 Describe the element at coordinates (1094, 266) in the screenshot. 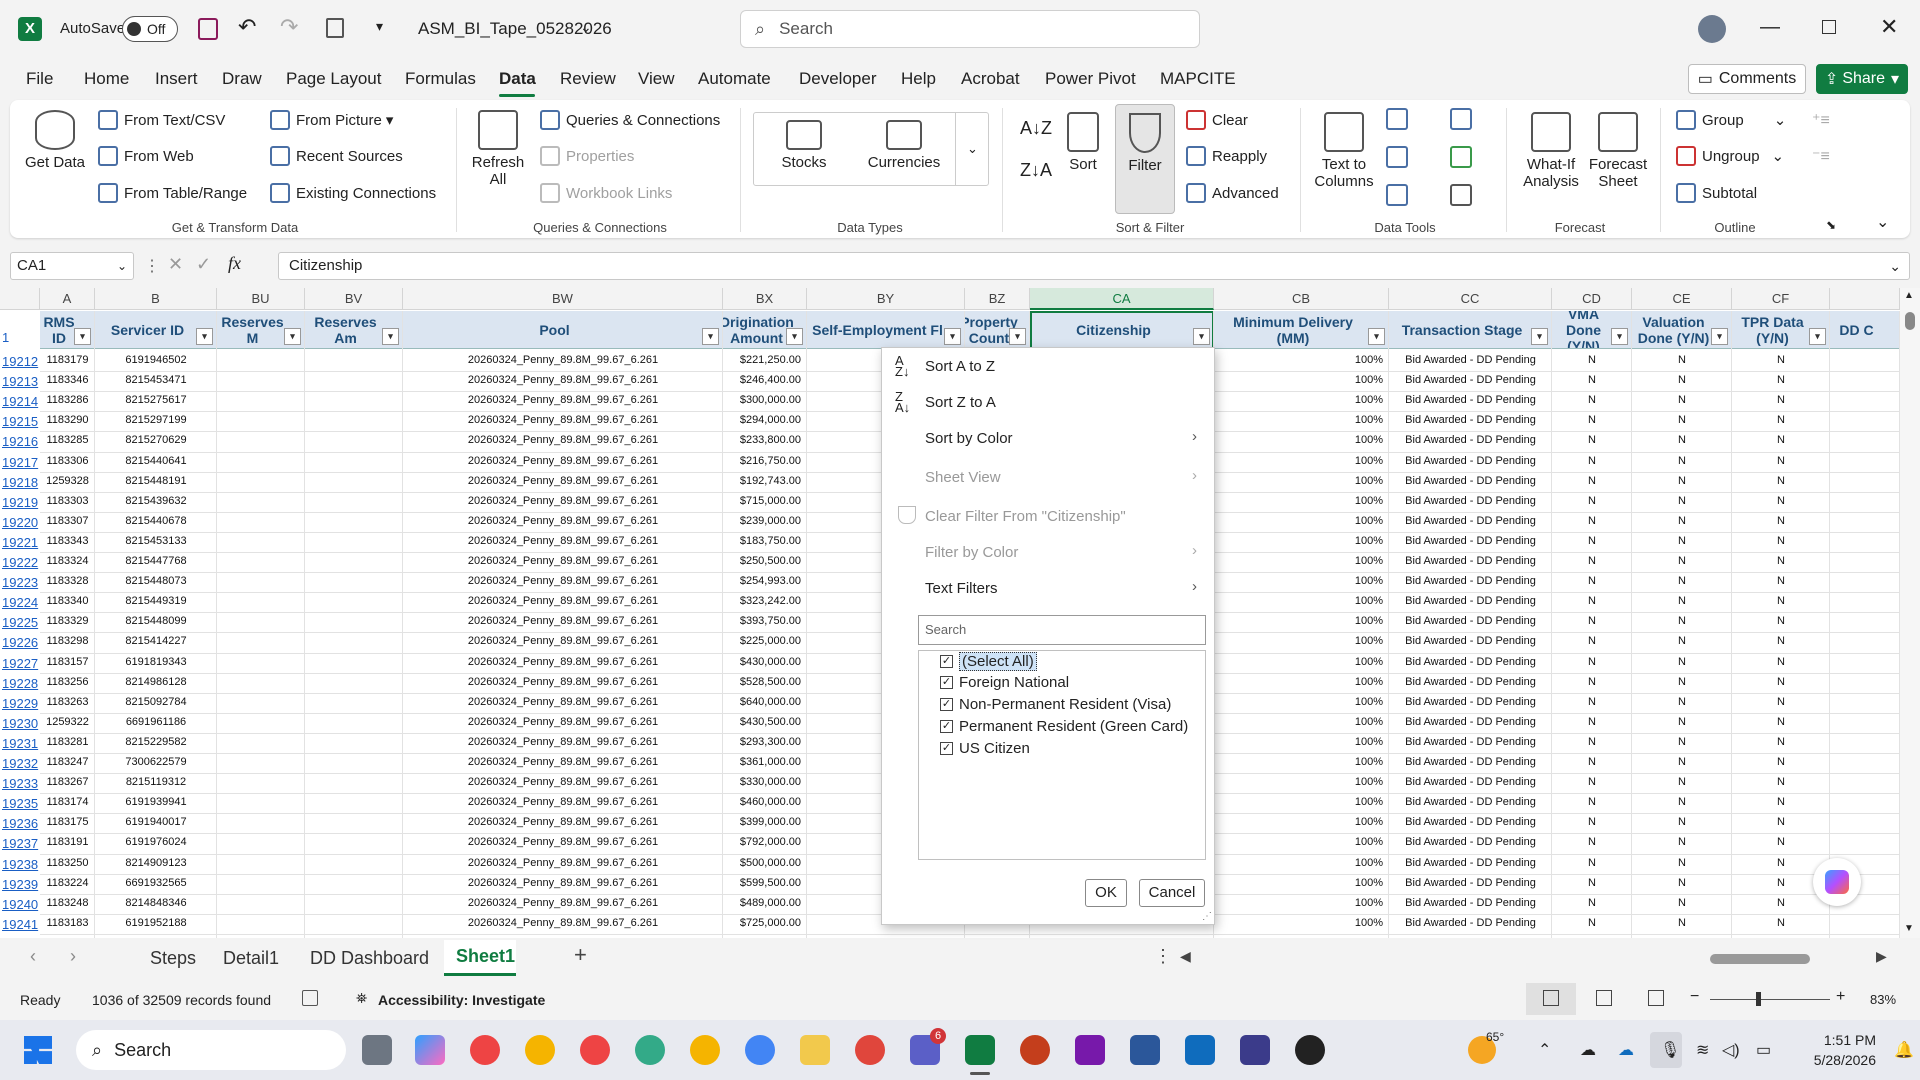

I see `formula-input: Citizenship ⌄` at that location.